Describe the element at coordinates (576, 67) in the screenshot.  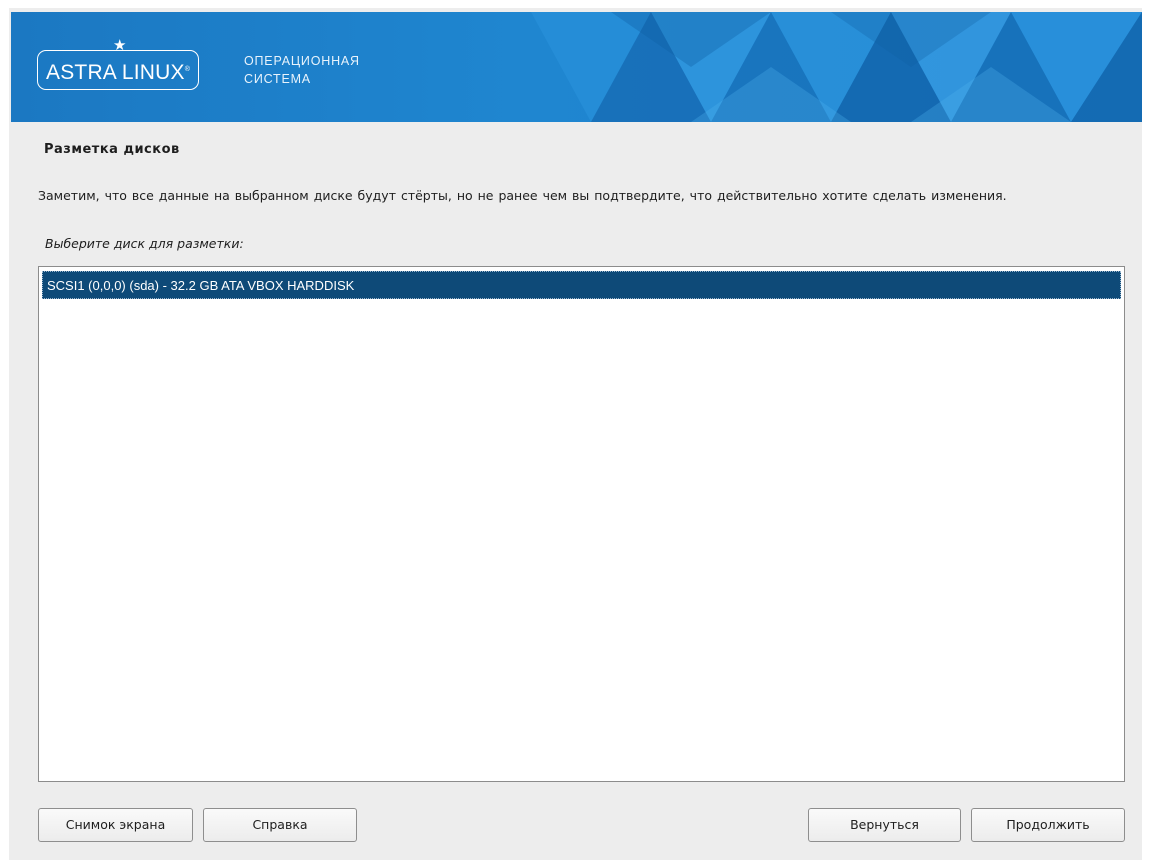
I see `header-banner: ★ ASTRA LINUX® ОПЕРАЦИОННАЯ СИСТЕМА` at that location.